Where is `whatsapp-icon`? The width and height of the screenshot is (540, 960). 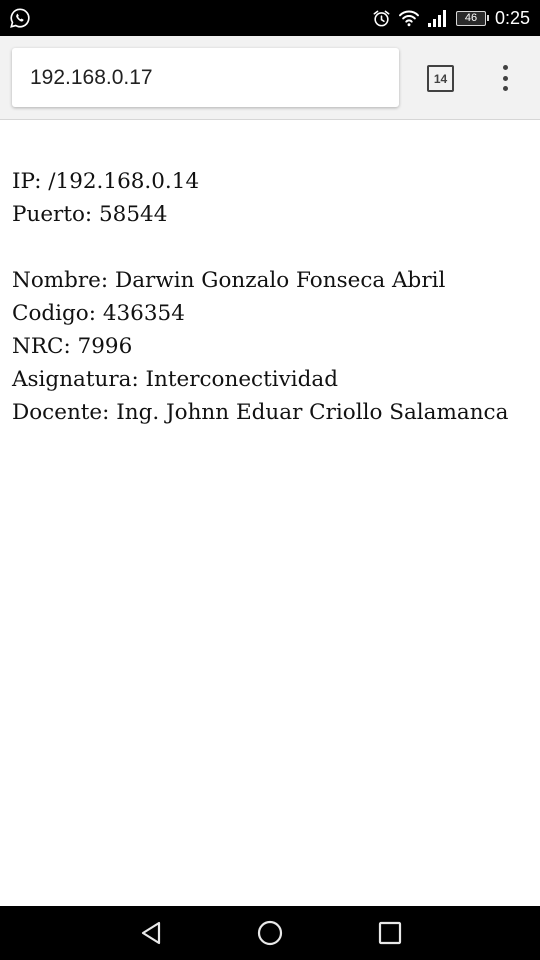 whatsapp-icon is located at coordinates (20, 18).